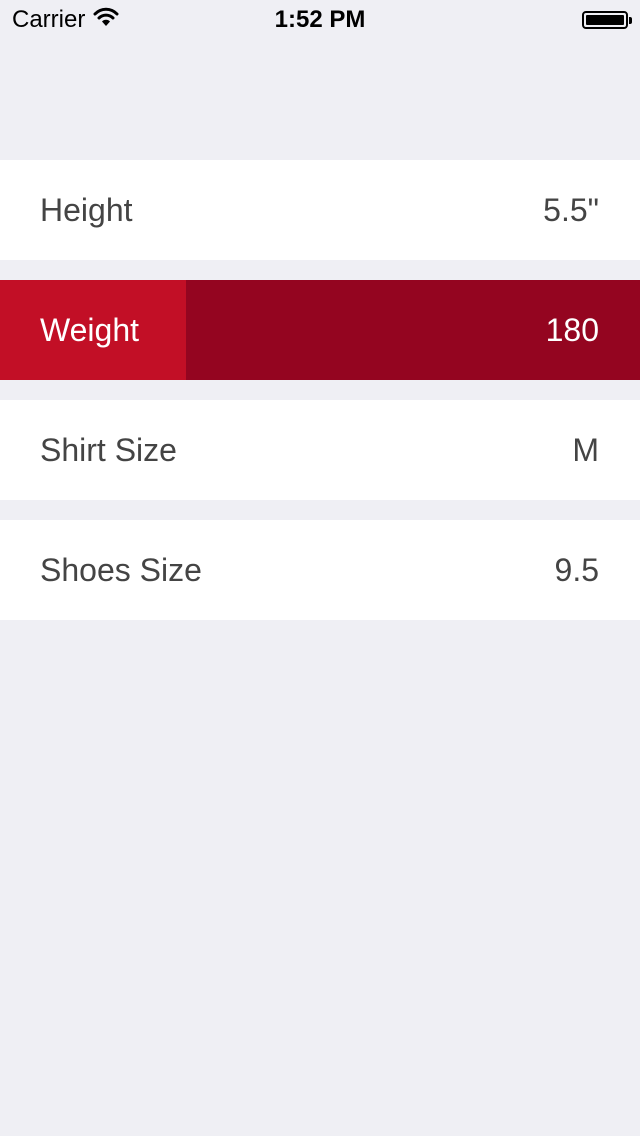 This screenshot has height=1136, width=640. Describe the element at coordinates (320, 330) in the screenshot. I see `row-weight: Weight 180` at that location.